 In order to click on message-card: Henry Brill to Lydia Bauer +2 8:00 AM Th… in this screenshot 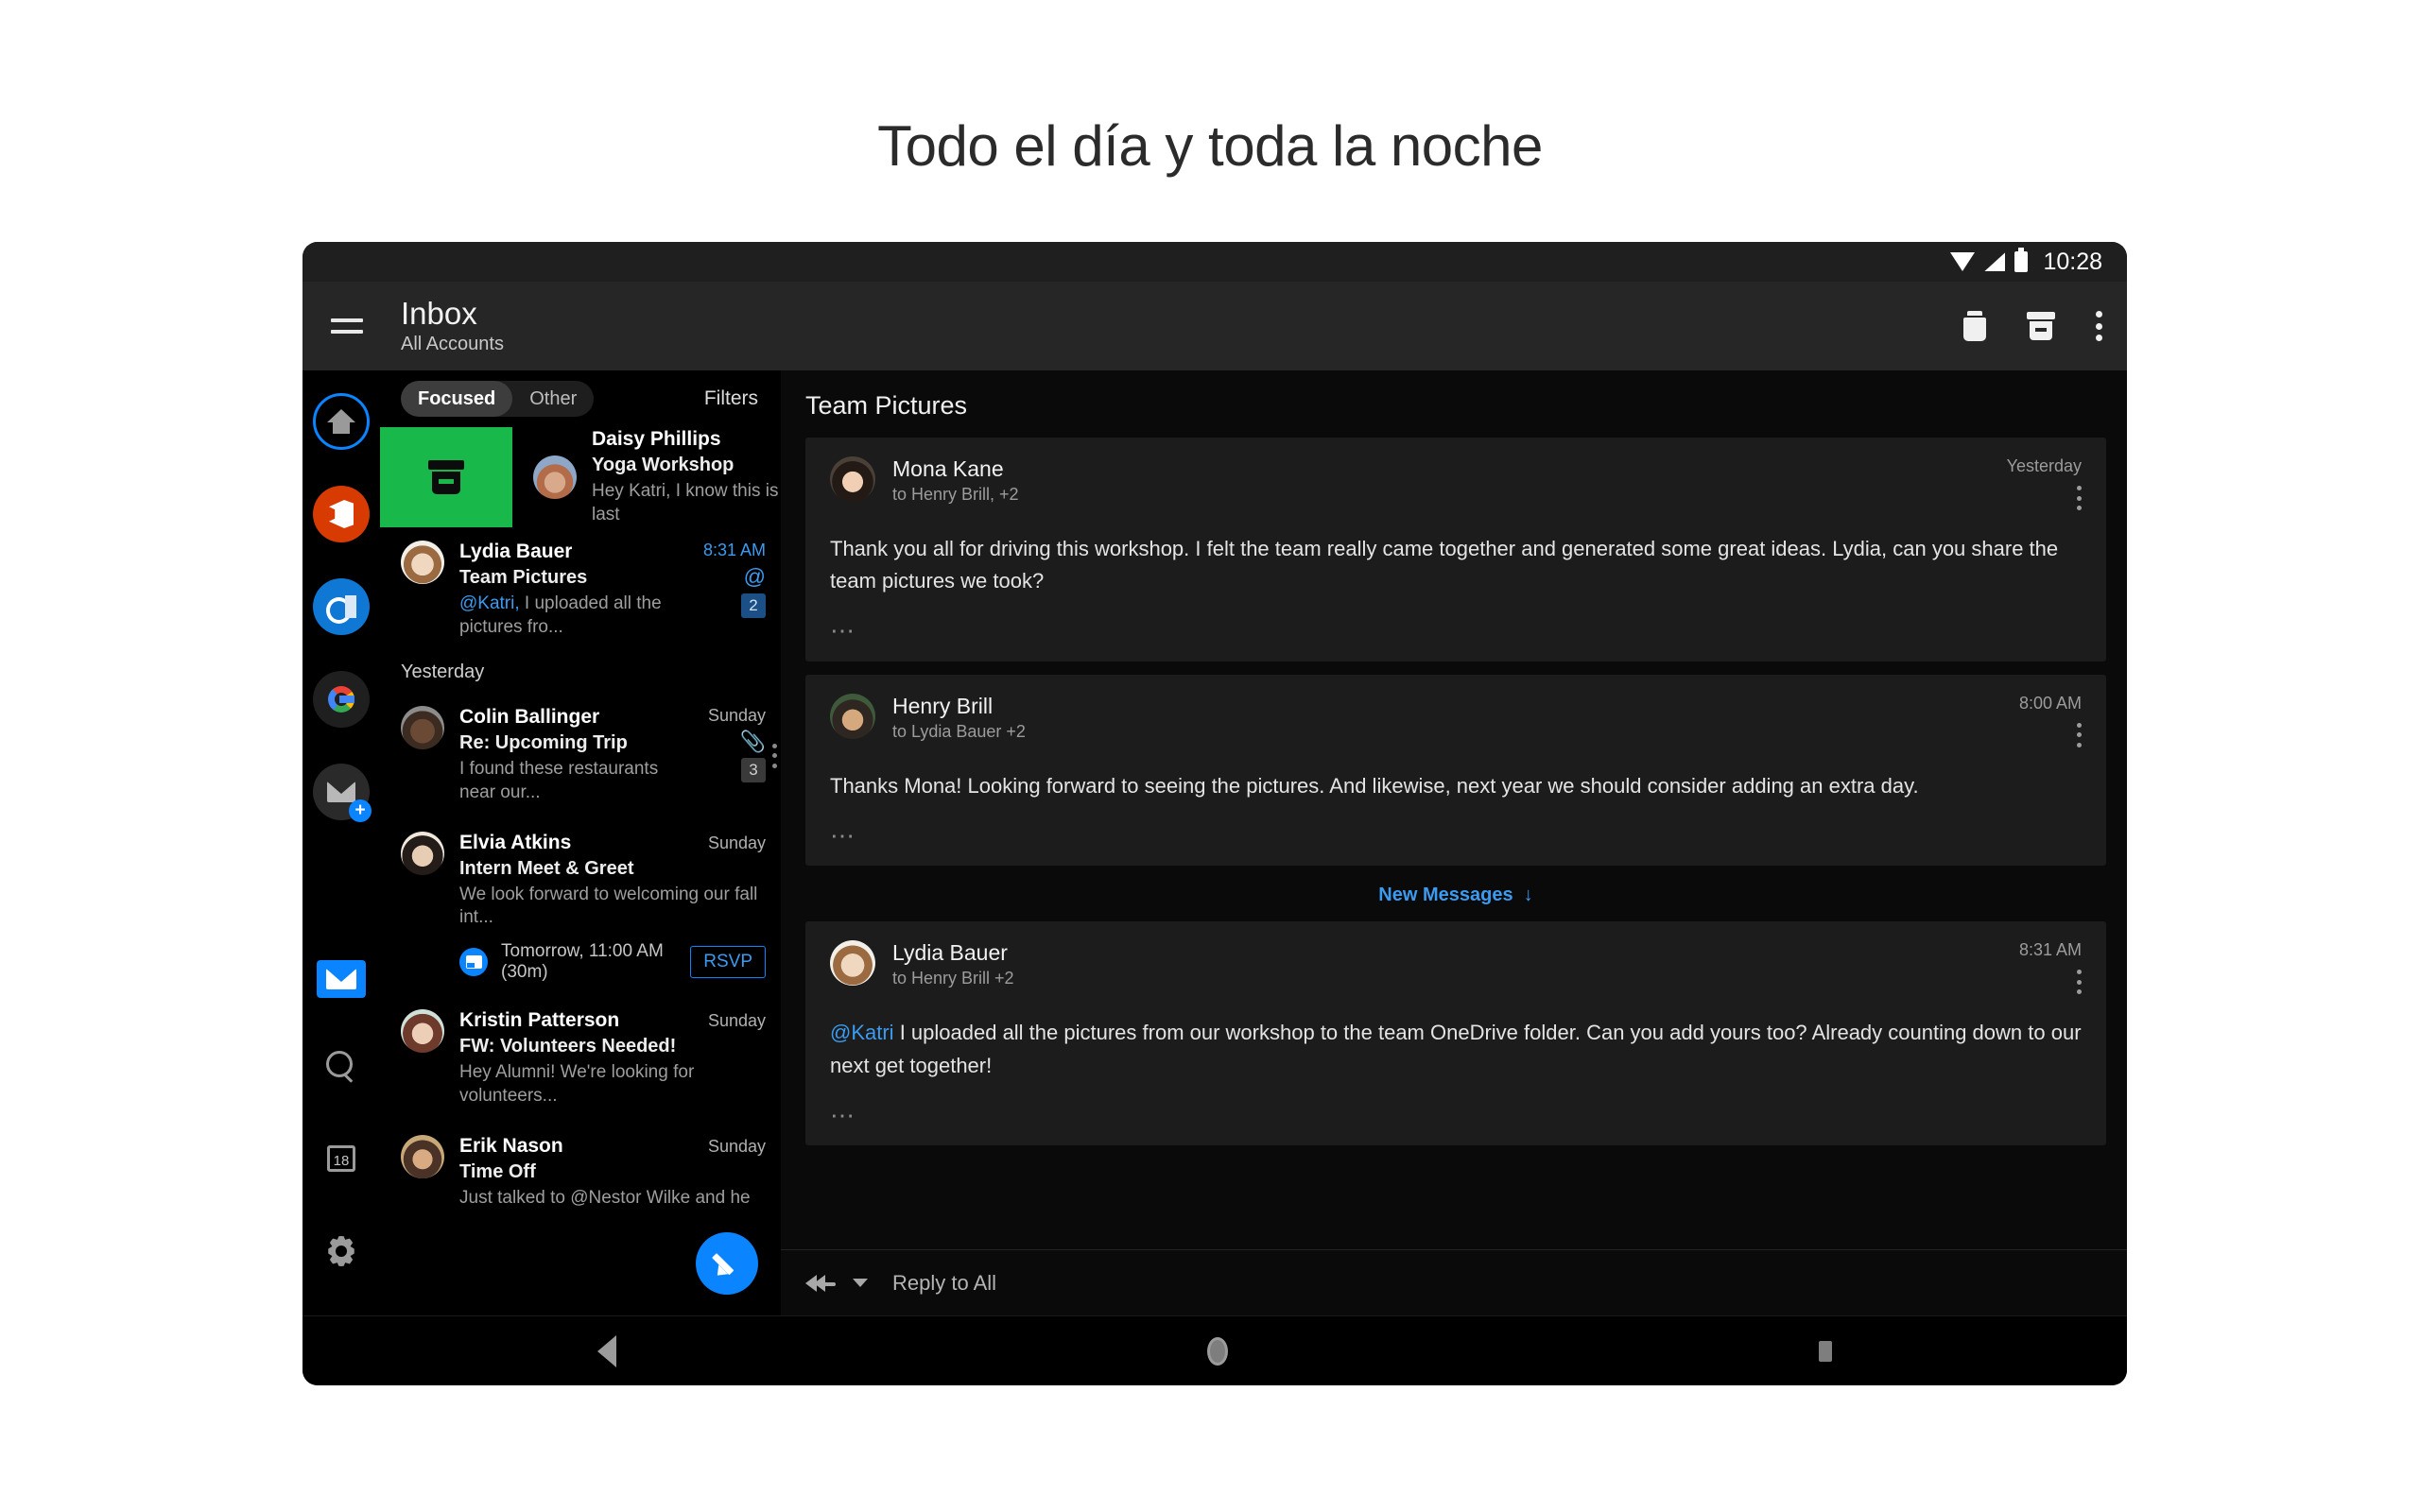, I will do `click(1455, 770)`.